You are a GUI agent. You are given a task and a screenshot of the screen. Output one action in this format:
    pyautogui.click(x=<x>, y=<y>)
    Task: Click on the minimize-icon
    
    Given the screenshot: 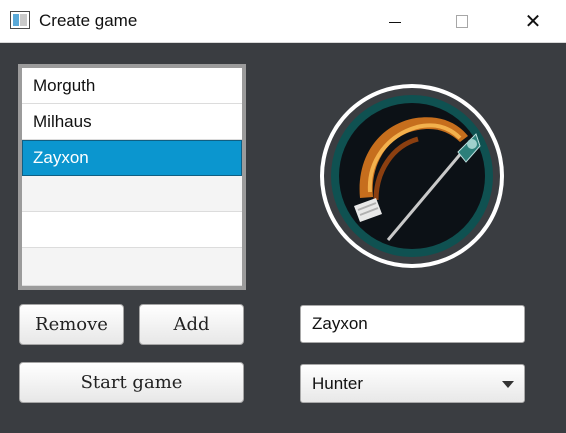 What is the action you would take?
    pyautogui.click(x=395, y=22)
    